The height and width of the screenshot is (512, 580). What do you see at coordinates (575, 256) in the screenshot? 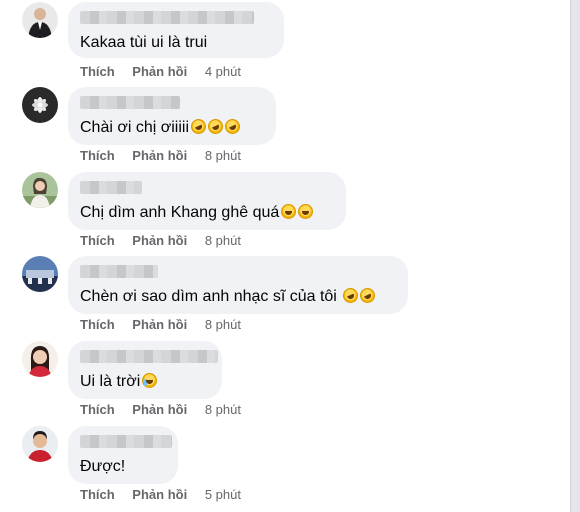
I see `scrollbar-track` at bounding box center [575, 256].